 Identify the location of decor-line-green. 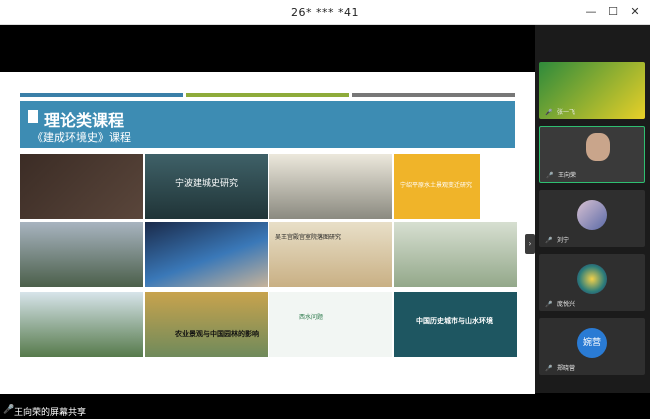
(267, 95).